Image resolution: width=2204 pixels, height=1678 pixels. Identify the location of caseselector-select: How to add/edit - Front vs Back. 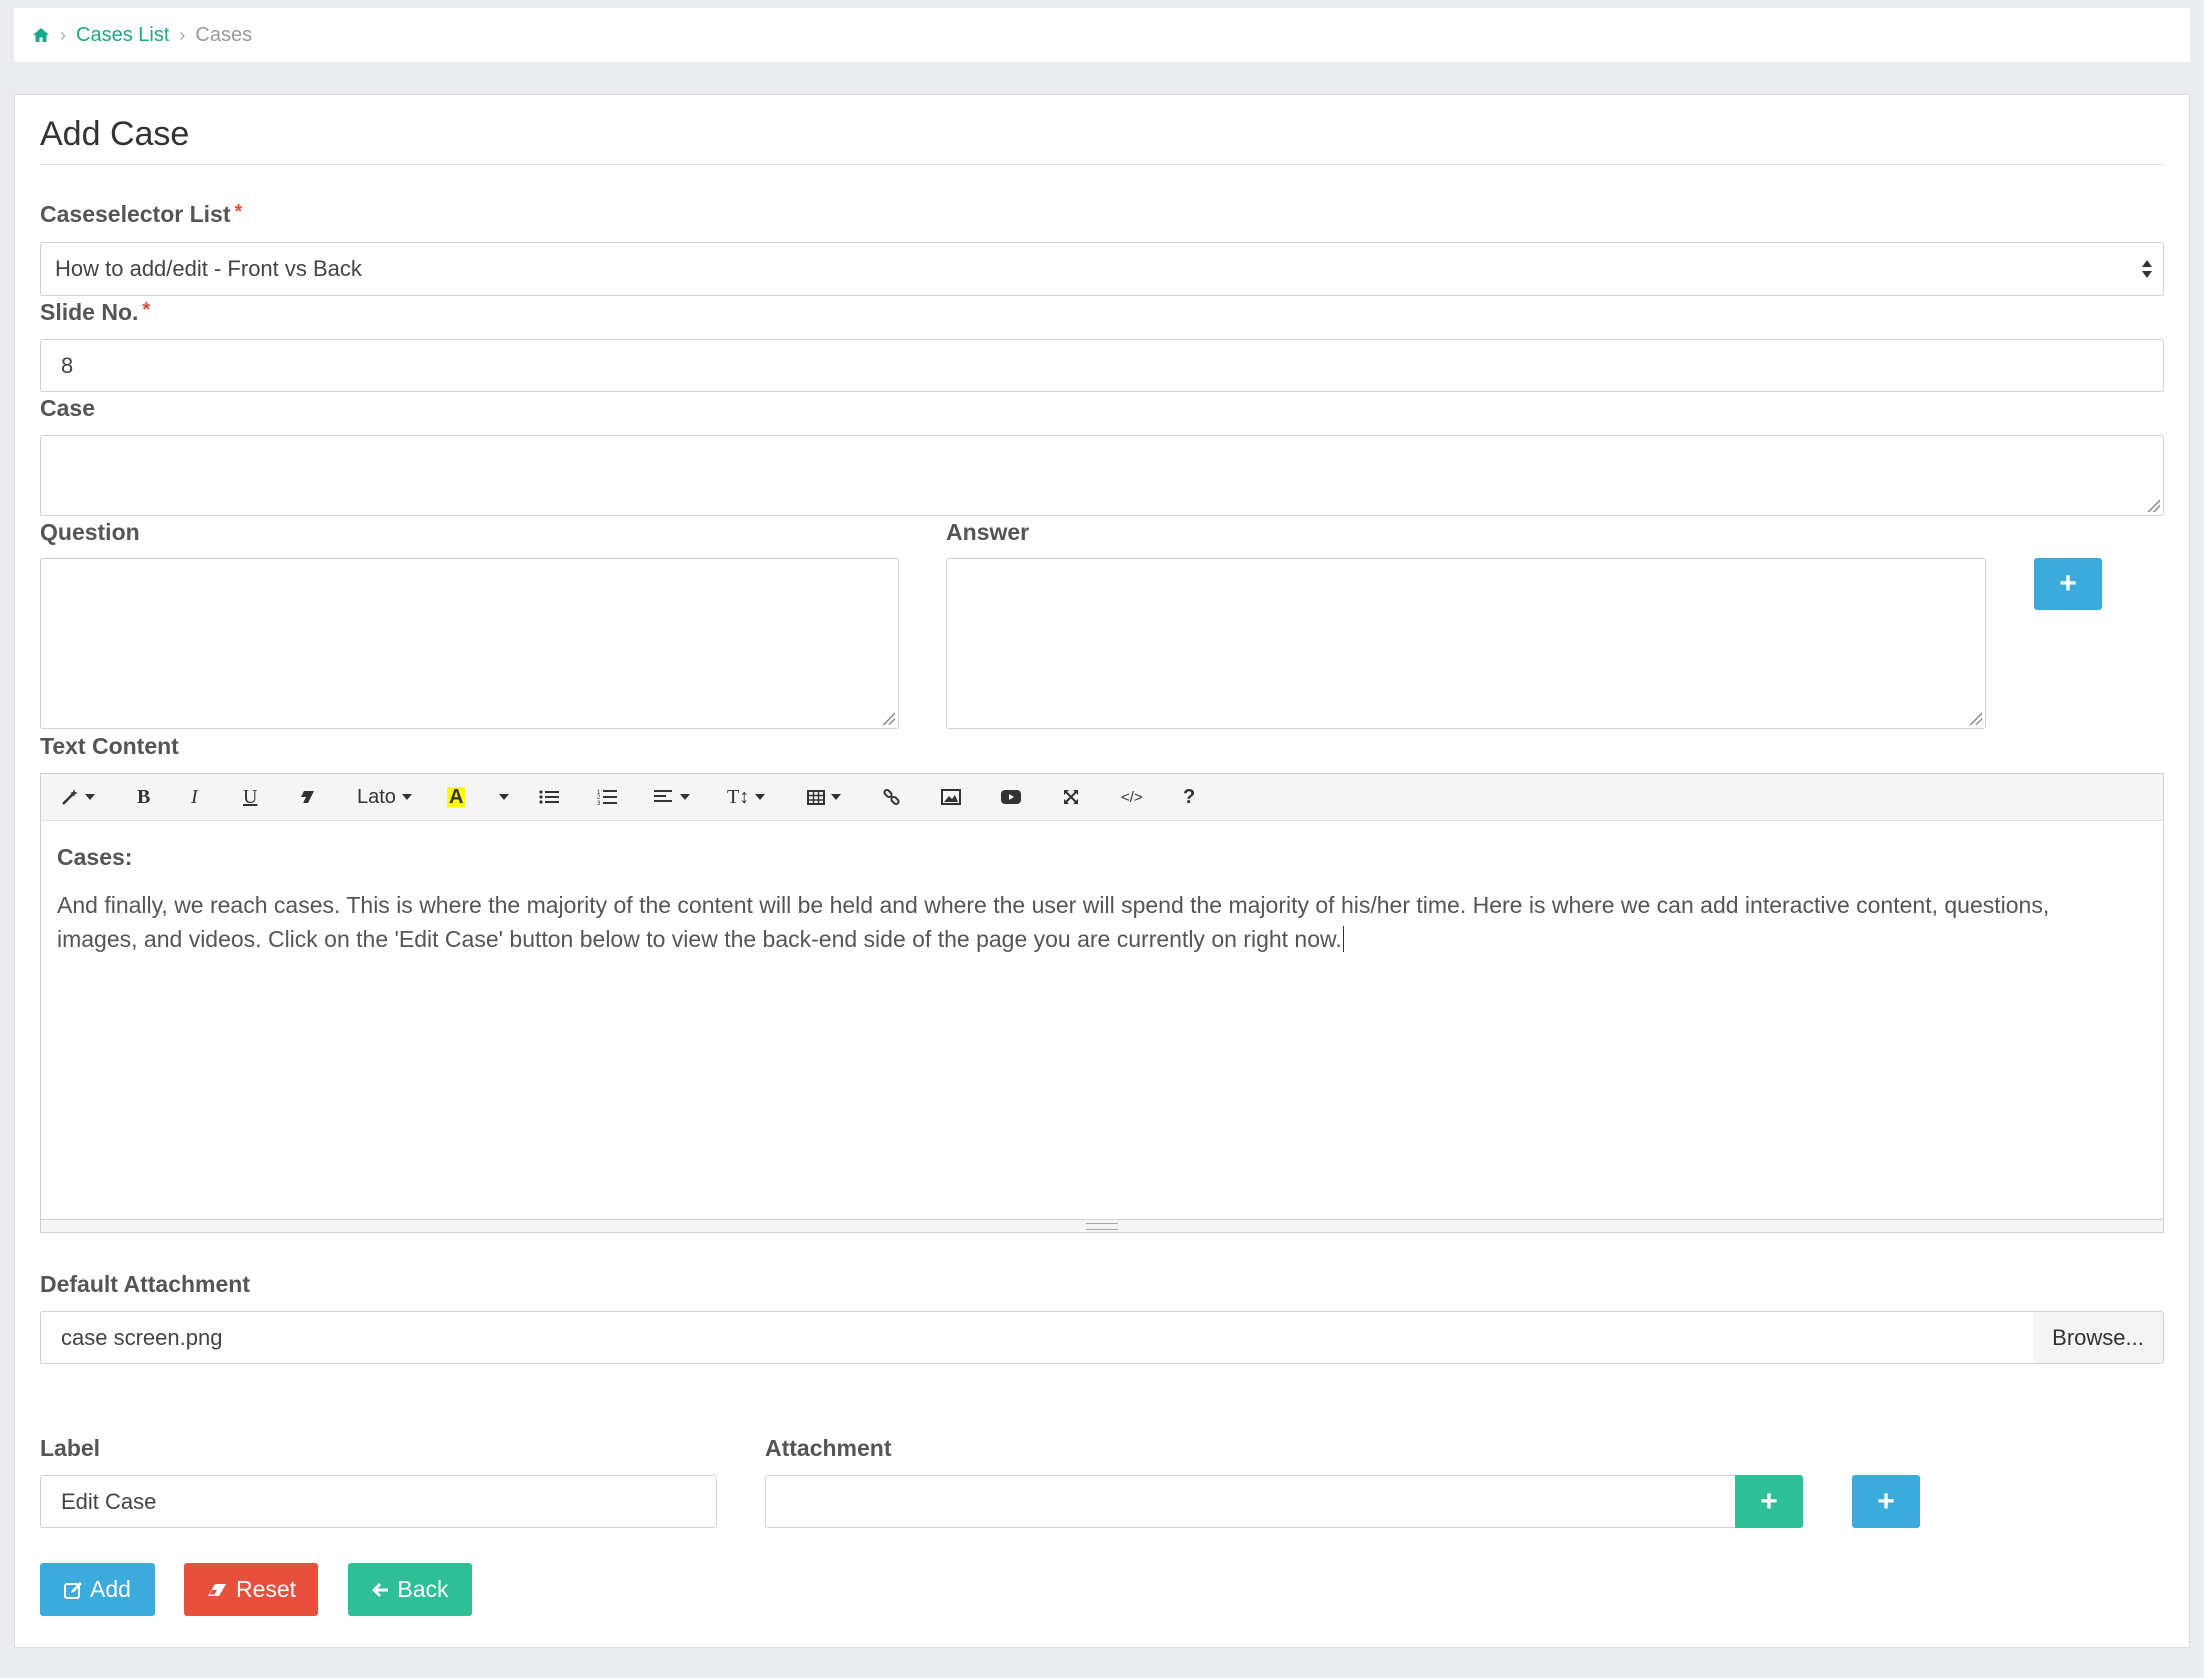
(1102, 269).